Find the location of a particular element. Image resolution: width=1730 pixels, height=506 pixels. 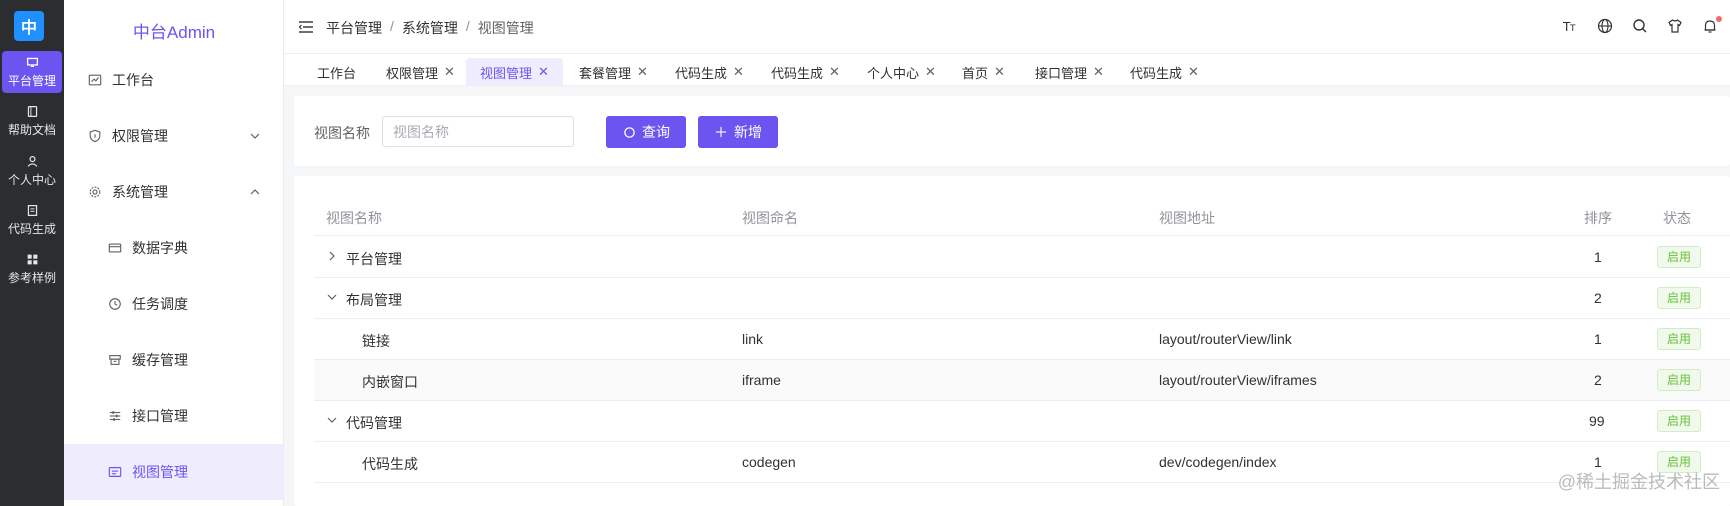

table-row: 代码生成 codegen dev/codegen/index 1 启用 is located at coordinates (1022, 462).